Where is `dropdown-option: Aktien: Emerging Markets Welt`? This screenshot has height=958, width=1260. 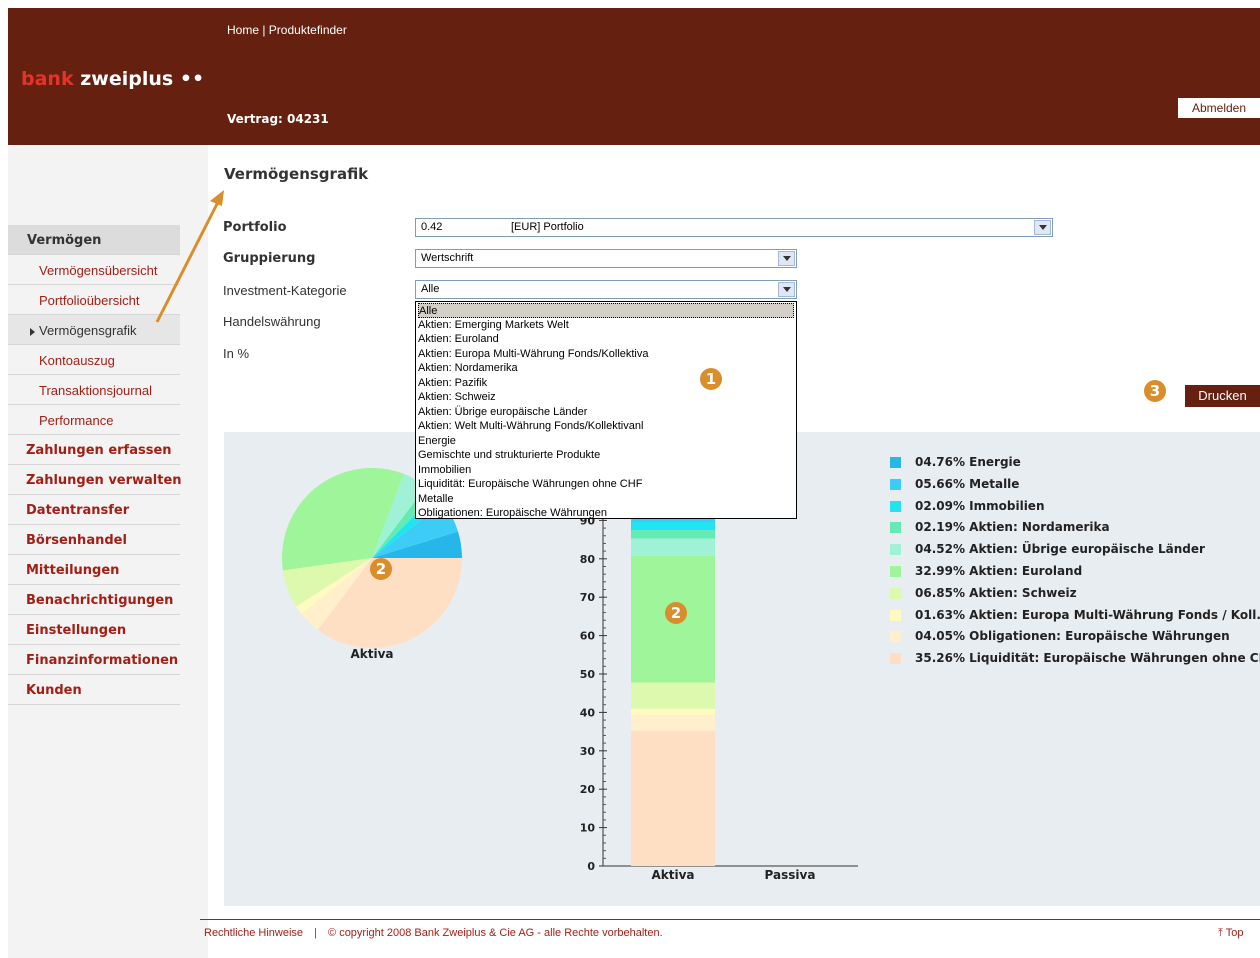 dropdown-option: Aktien: Emerging Markets Welt is located at coordinates (493, 325).